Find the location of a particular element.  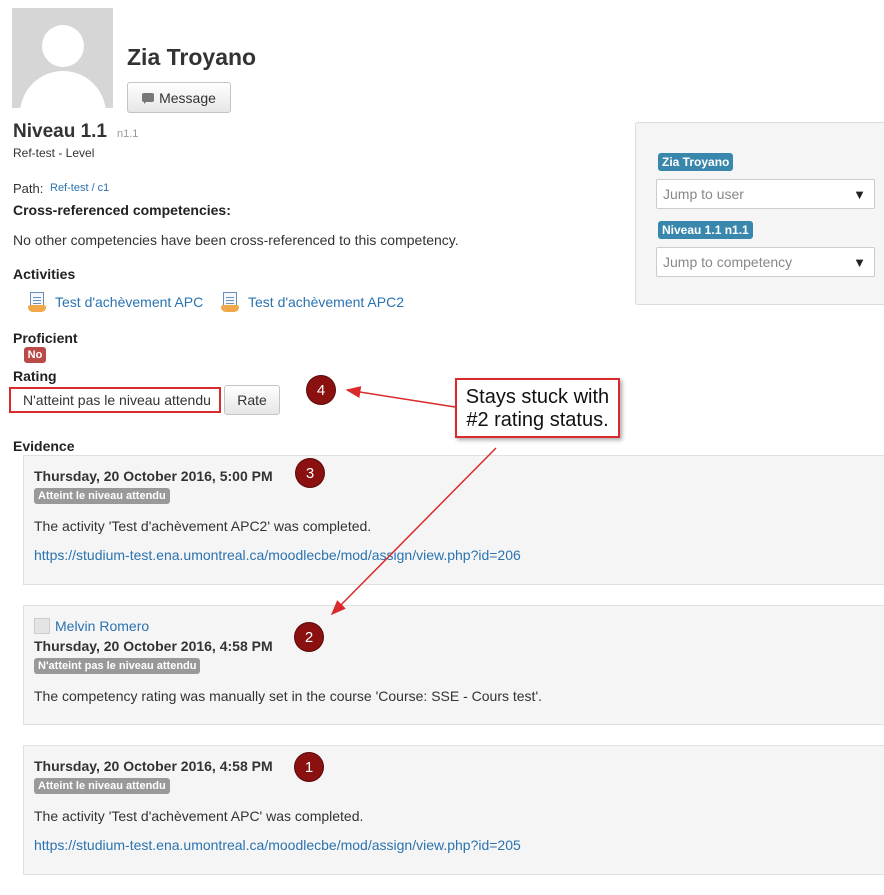

callout-line: Stays stuck with is located at coordinates (537, 397).